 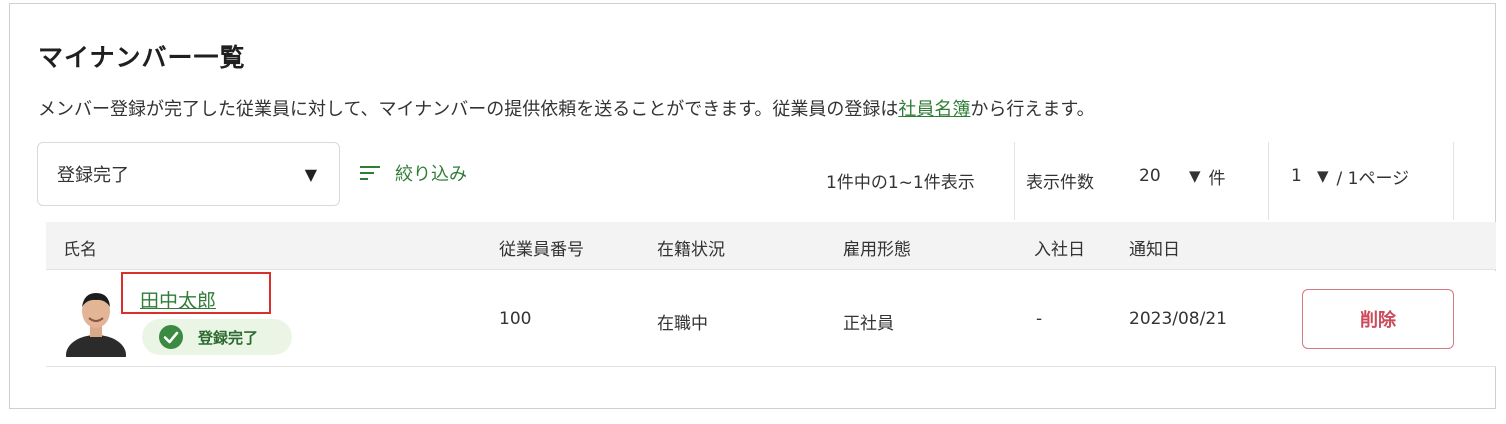 I want to click on per-page-unit: 件, so click(x=1217, y=178).